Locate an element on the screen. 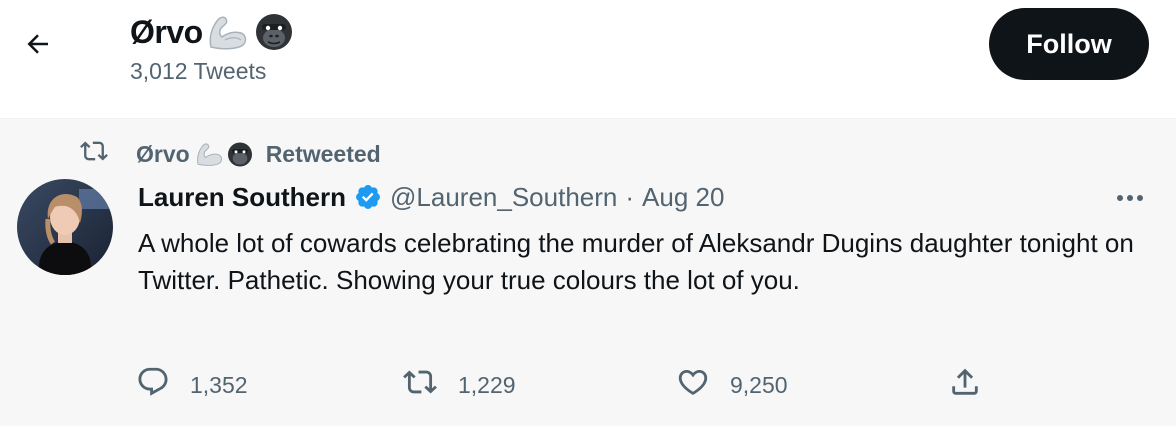 The width and height of the screenshot is (1176, 426). author-name: Lauren Southern is located at coordinates (242, 197).